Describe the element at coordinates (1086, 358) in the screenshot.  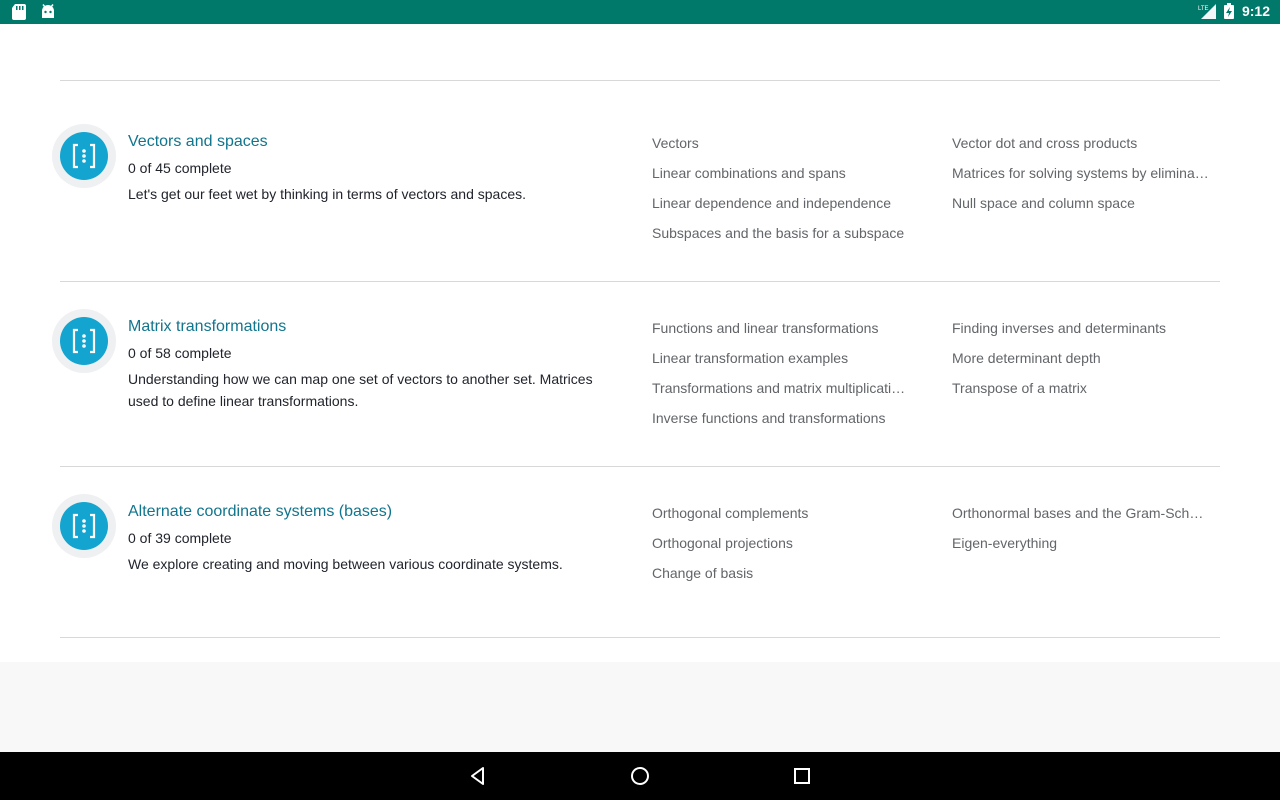
I see `lesson-link: More determinant depth` at that location.